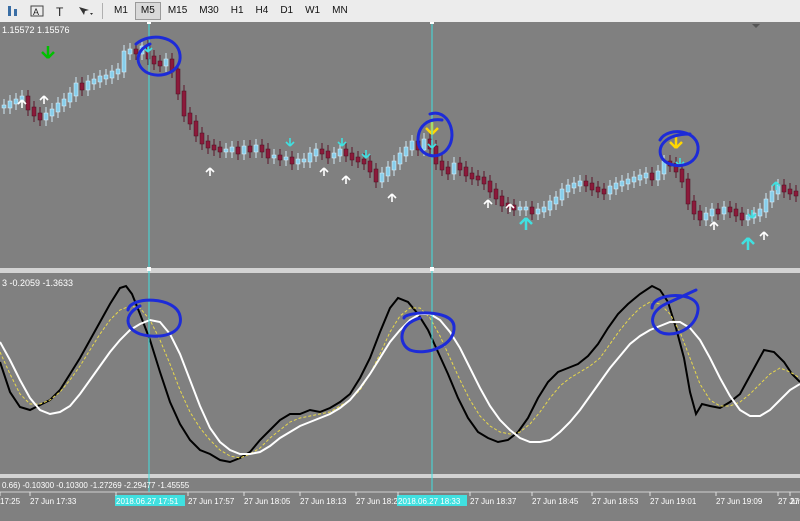 This screenshot has height=521, width=800. I want to click on timeframe-h4: H4, so click(262, 11).